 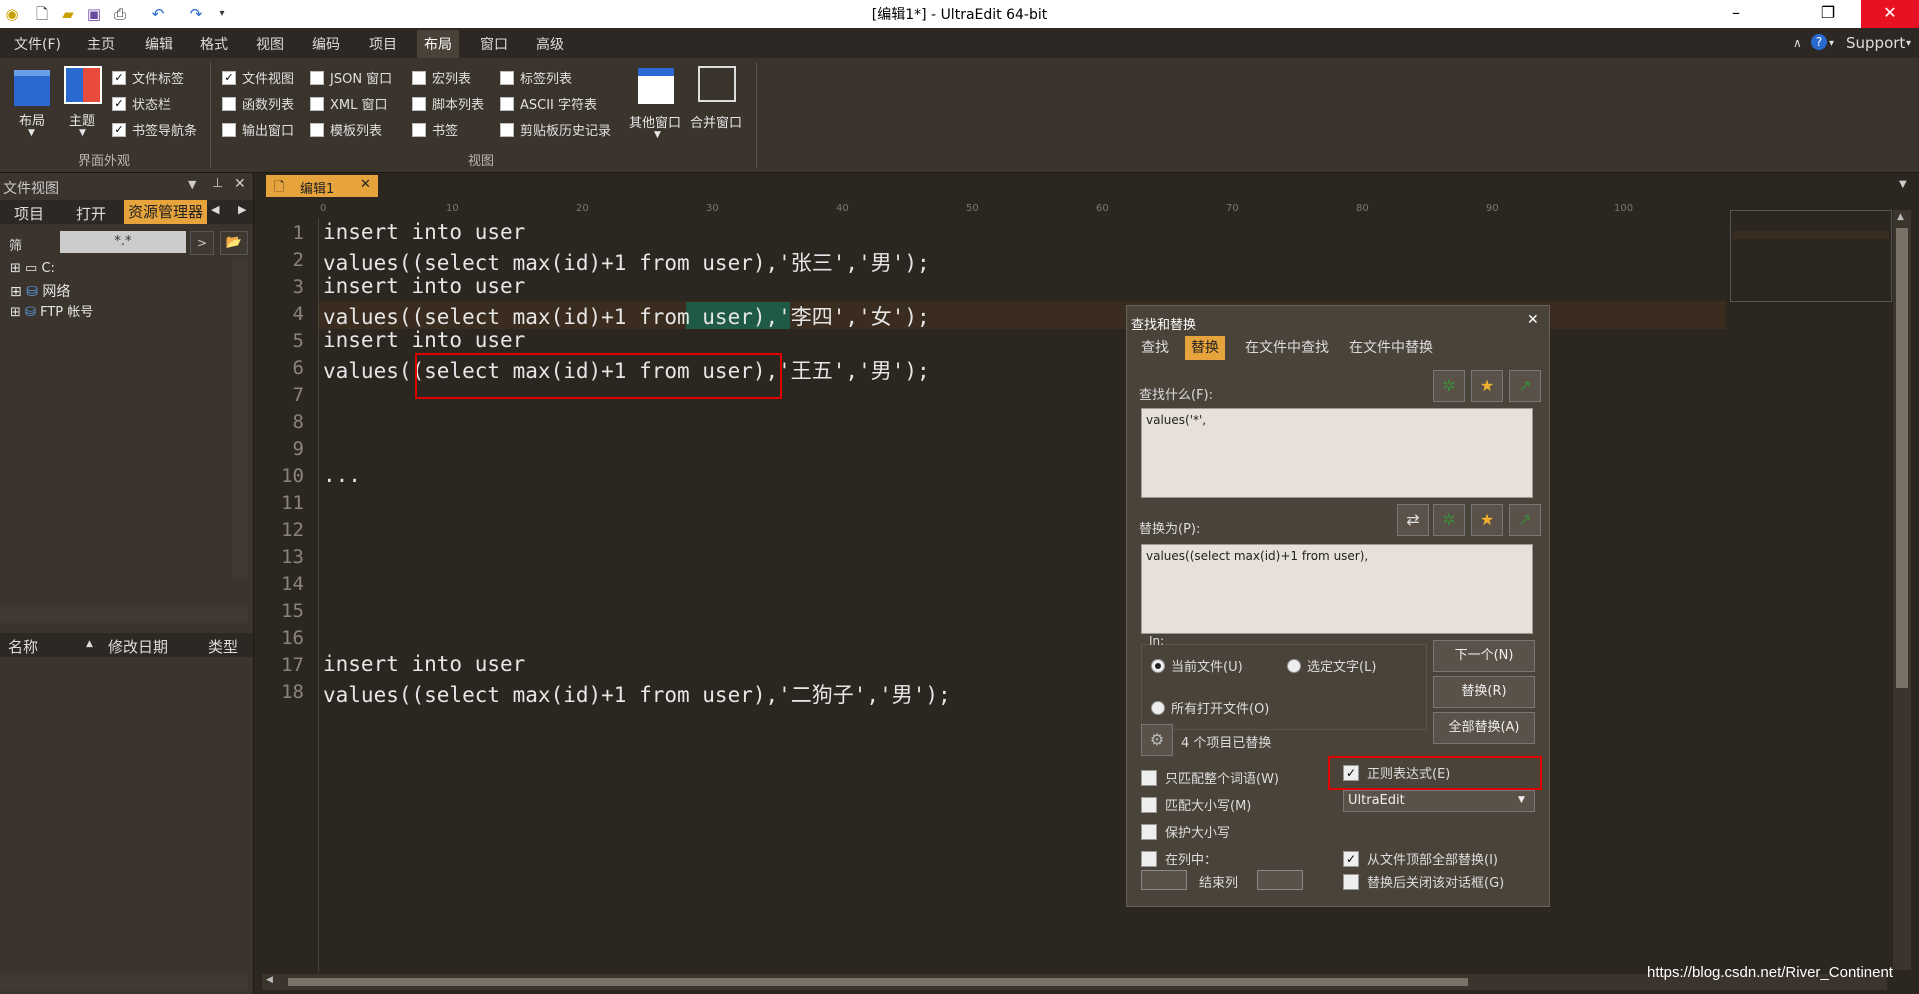 What do you see at coordinates (240, 419) in the screenshot?
I see `tree-vscroll` at bounding box center [240, 419].